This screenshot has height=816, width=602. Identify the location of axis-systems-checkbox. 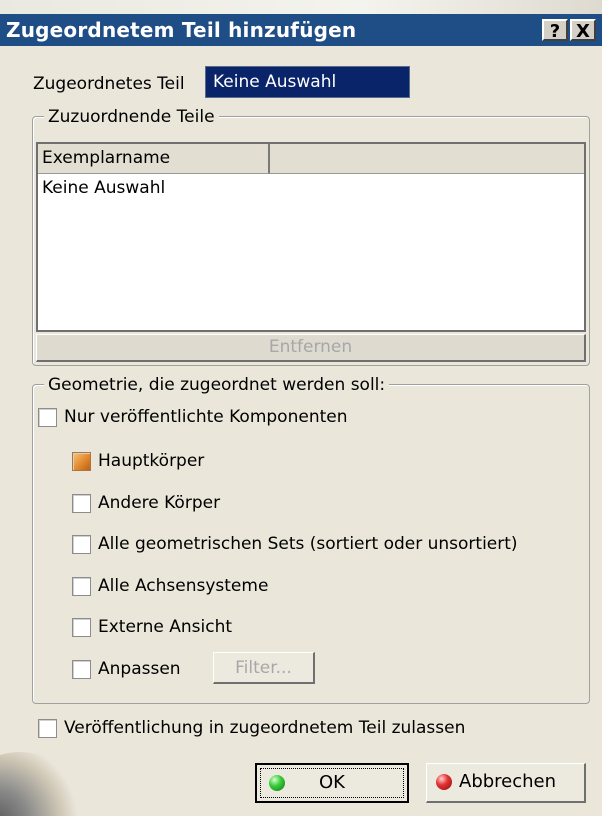
(81, 586).